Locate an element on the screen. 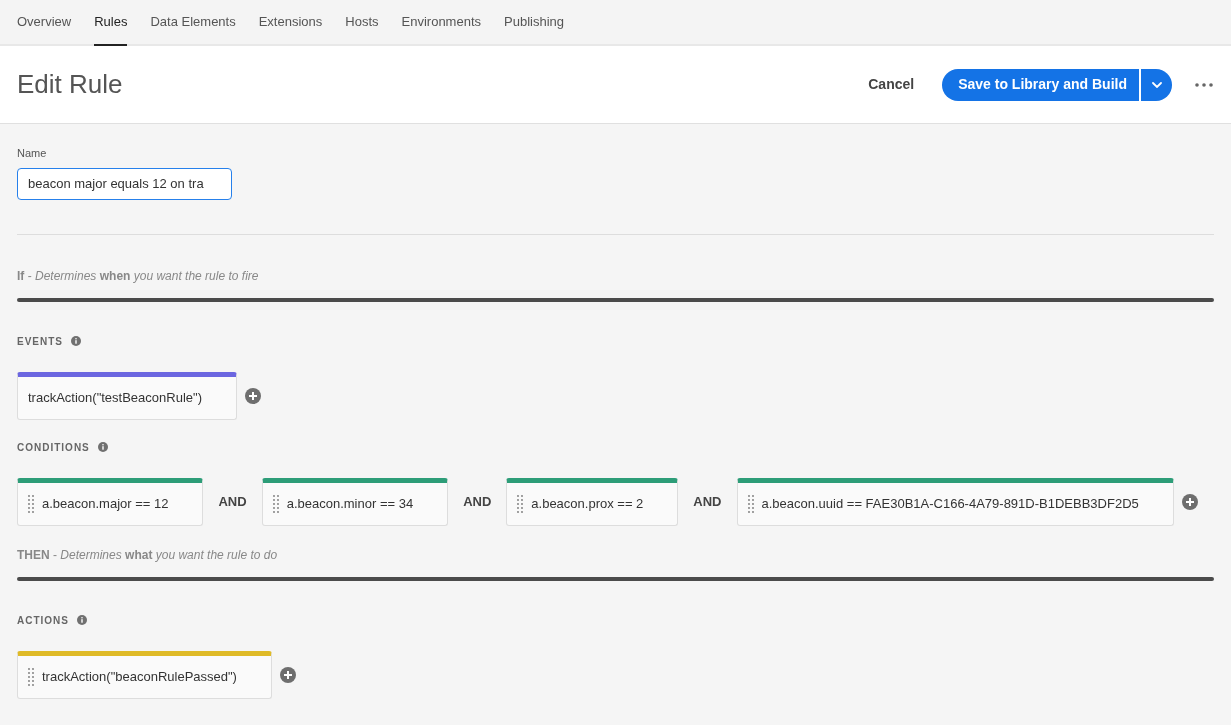 The height and width of the screenshot is (725, 1231). rule-component-card: a.beacon.uuid == FAE30B1A-C166-4A79-891D-B1DEBB3DF2D5 is located at coordinates (955, 501).